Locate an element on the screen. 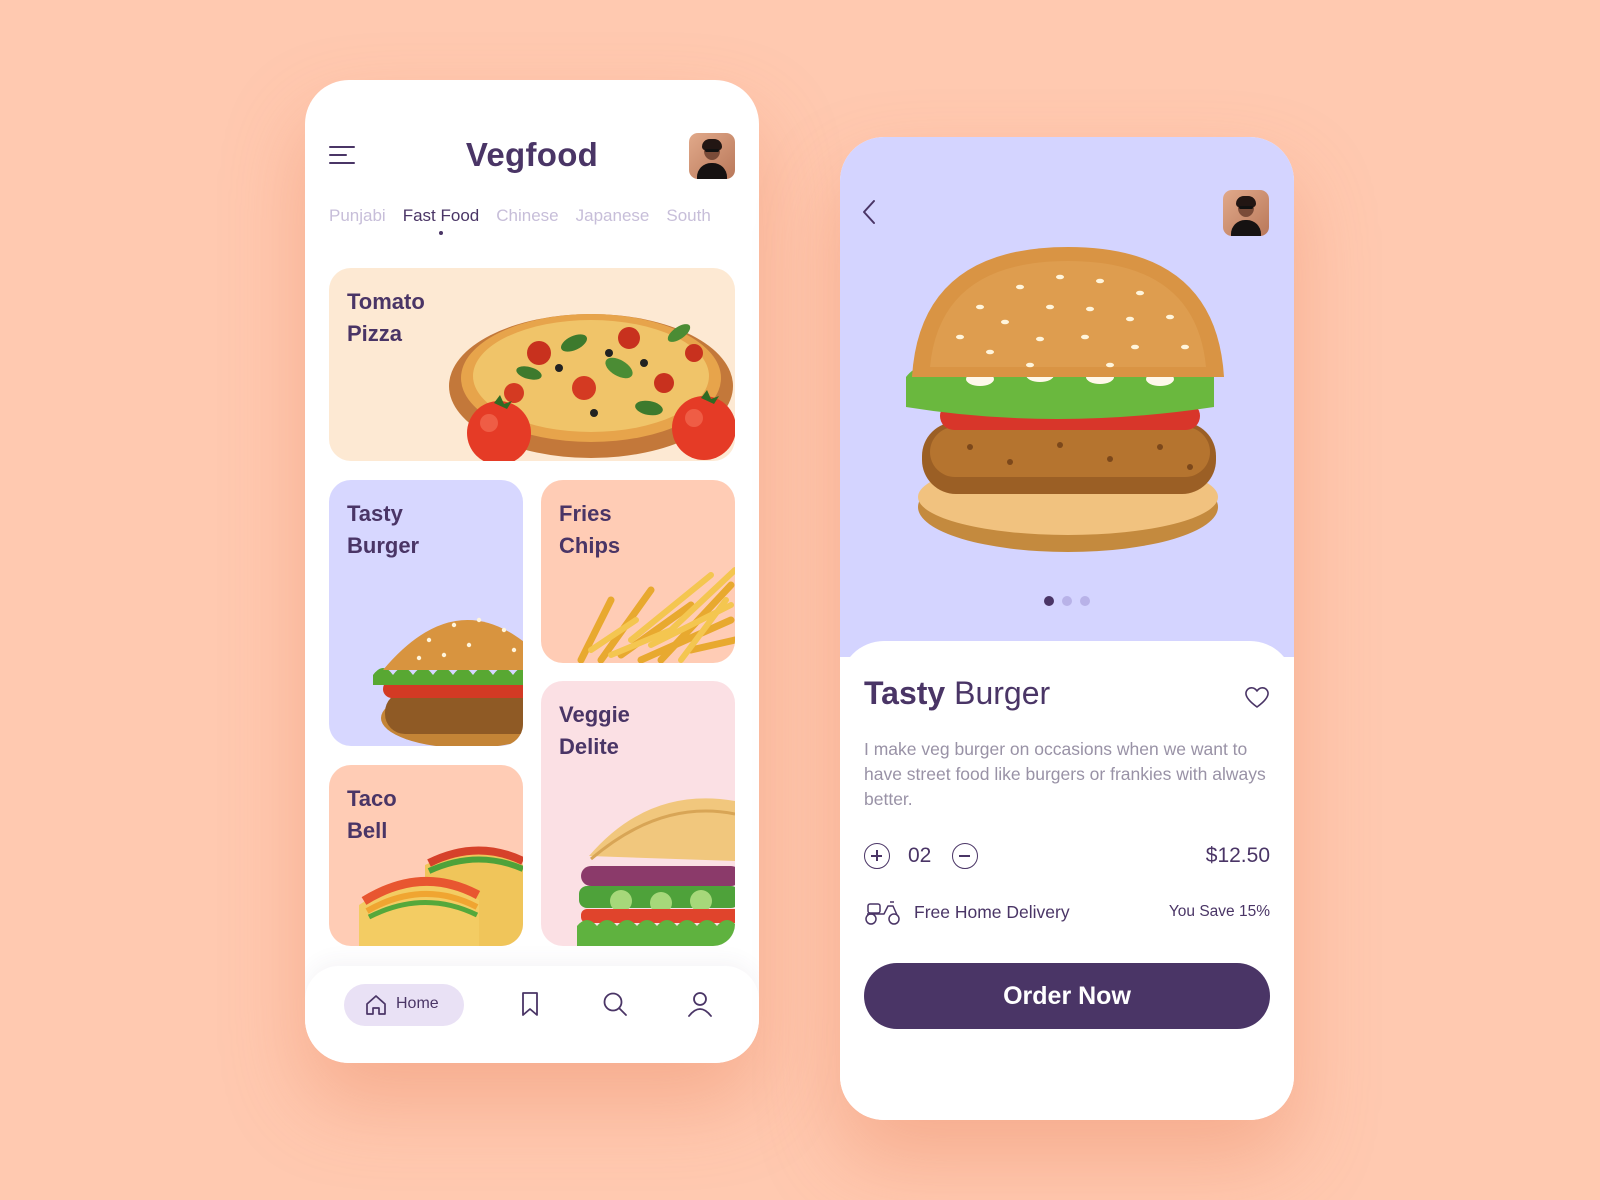 This screenshot has height=1200, width=1600. card-title: Tasty Burger is located at coordinates (383, 529).